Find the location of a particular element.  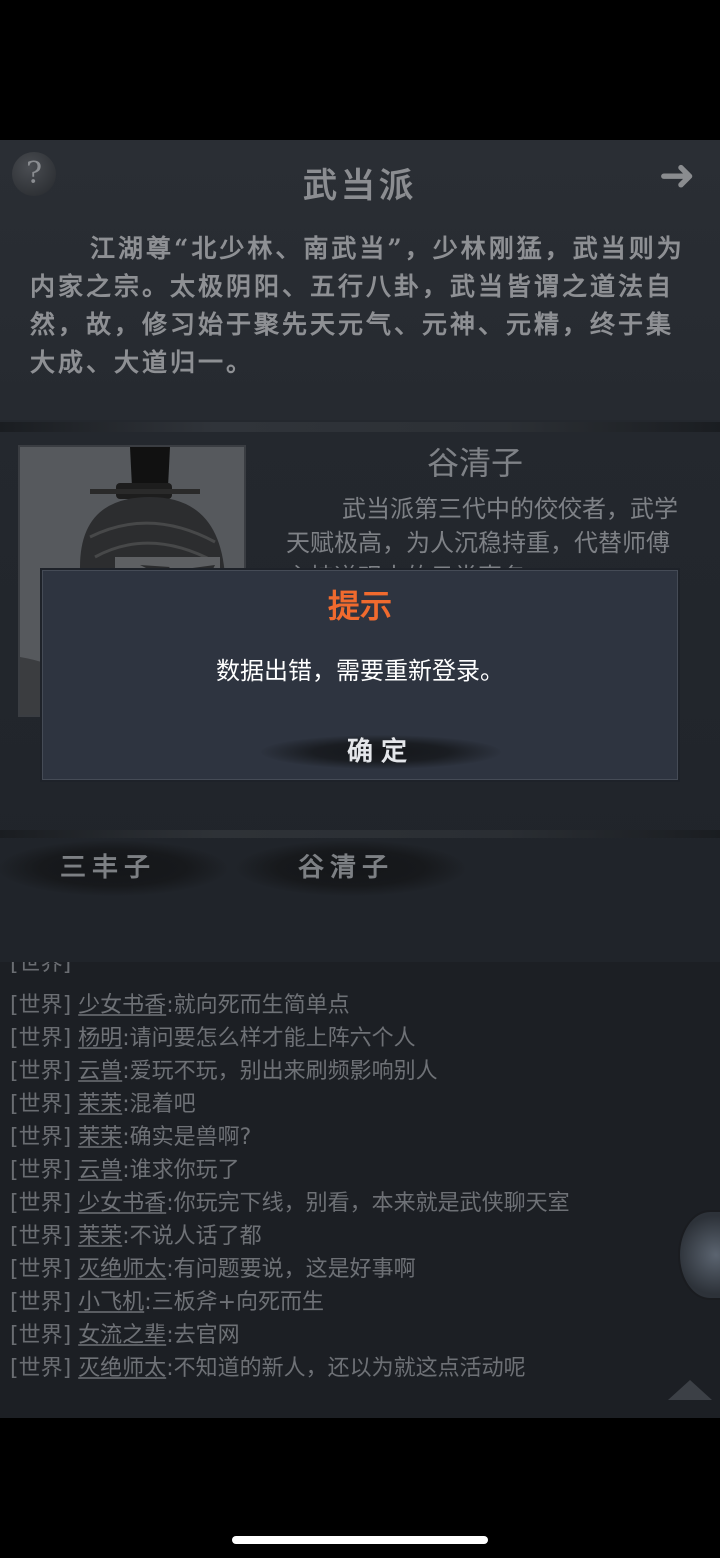

confirm-label: 确定 is located at coordinates (380, 752).